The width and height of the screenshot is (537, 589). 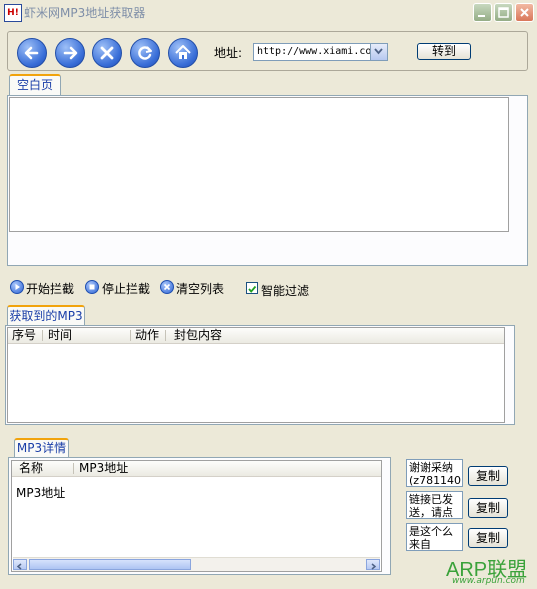 What do you see at coordinates (31, 468) in the screenshot?
I see `column-header-name: 名称` at bounding box center [31, 468].